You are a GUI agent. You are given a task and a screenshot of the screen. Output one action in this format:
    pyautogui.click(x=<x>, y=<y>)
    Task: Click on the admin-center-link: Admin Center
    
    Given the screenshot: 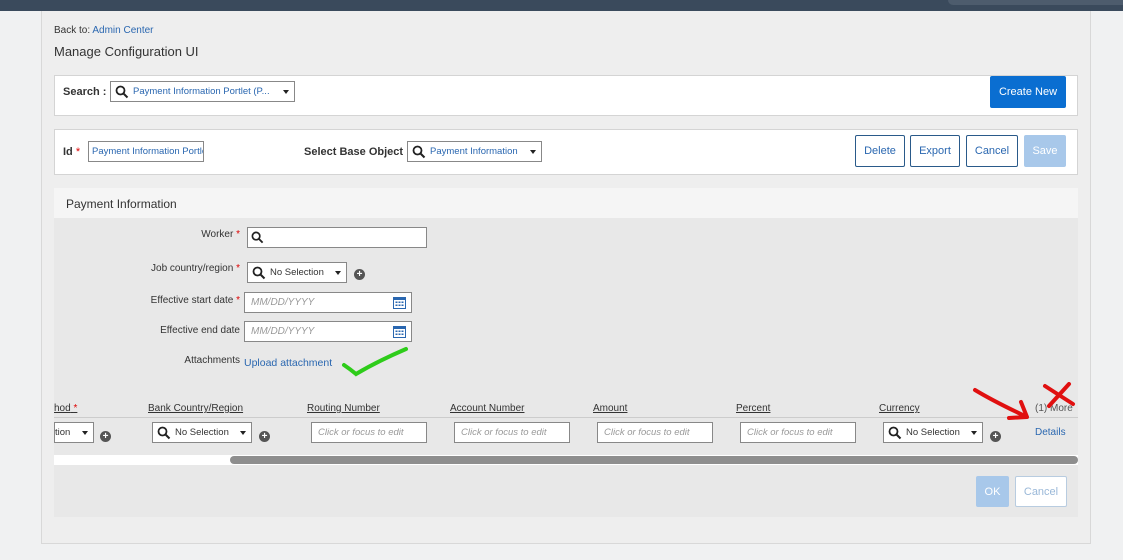 What is the action you would take?
    pyautogui.click(x=122, y=30)
    